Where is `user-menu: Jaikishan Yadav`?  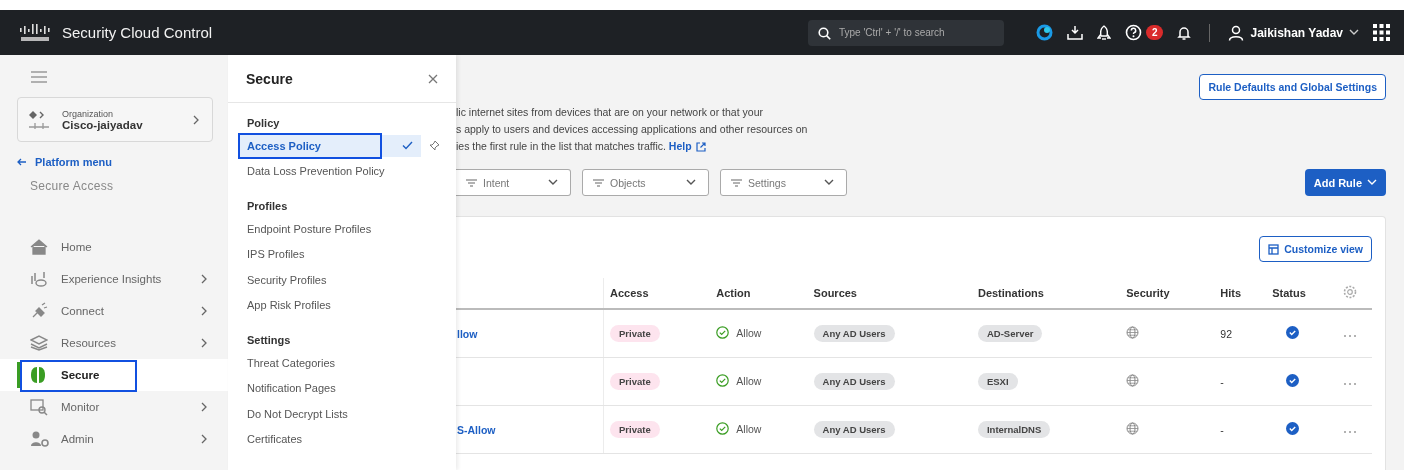
user-menu: Jaikishan Yadav is located at coordinates (1293, 32).